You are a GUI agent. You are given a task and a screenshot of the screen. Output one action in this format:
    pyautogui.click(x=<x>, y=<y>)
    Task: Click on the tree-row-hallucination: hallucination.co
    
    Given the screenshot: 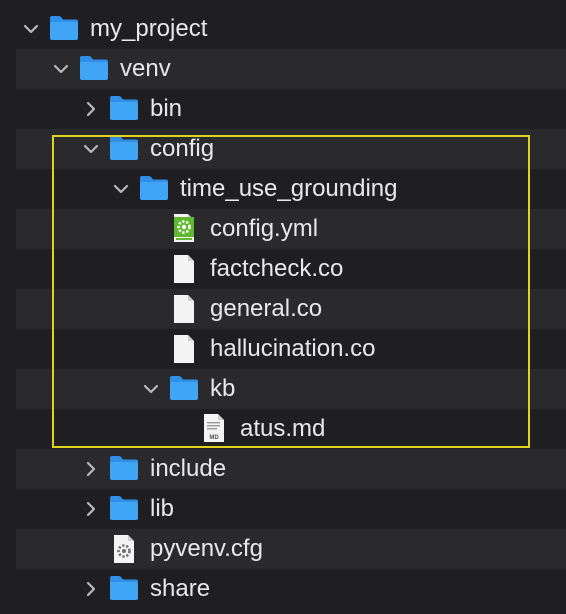 What is the action you would take?
    pyautogui.click(x=291, y=349)
    